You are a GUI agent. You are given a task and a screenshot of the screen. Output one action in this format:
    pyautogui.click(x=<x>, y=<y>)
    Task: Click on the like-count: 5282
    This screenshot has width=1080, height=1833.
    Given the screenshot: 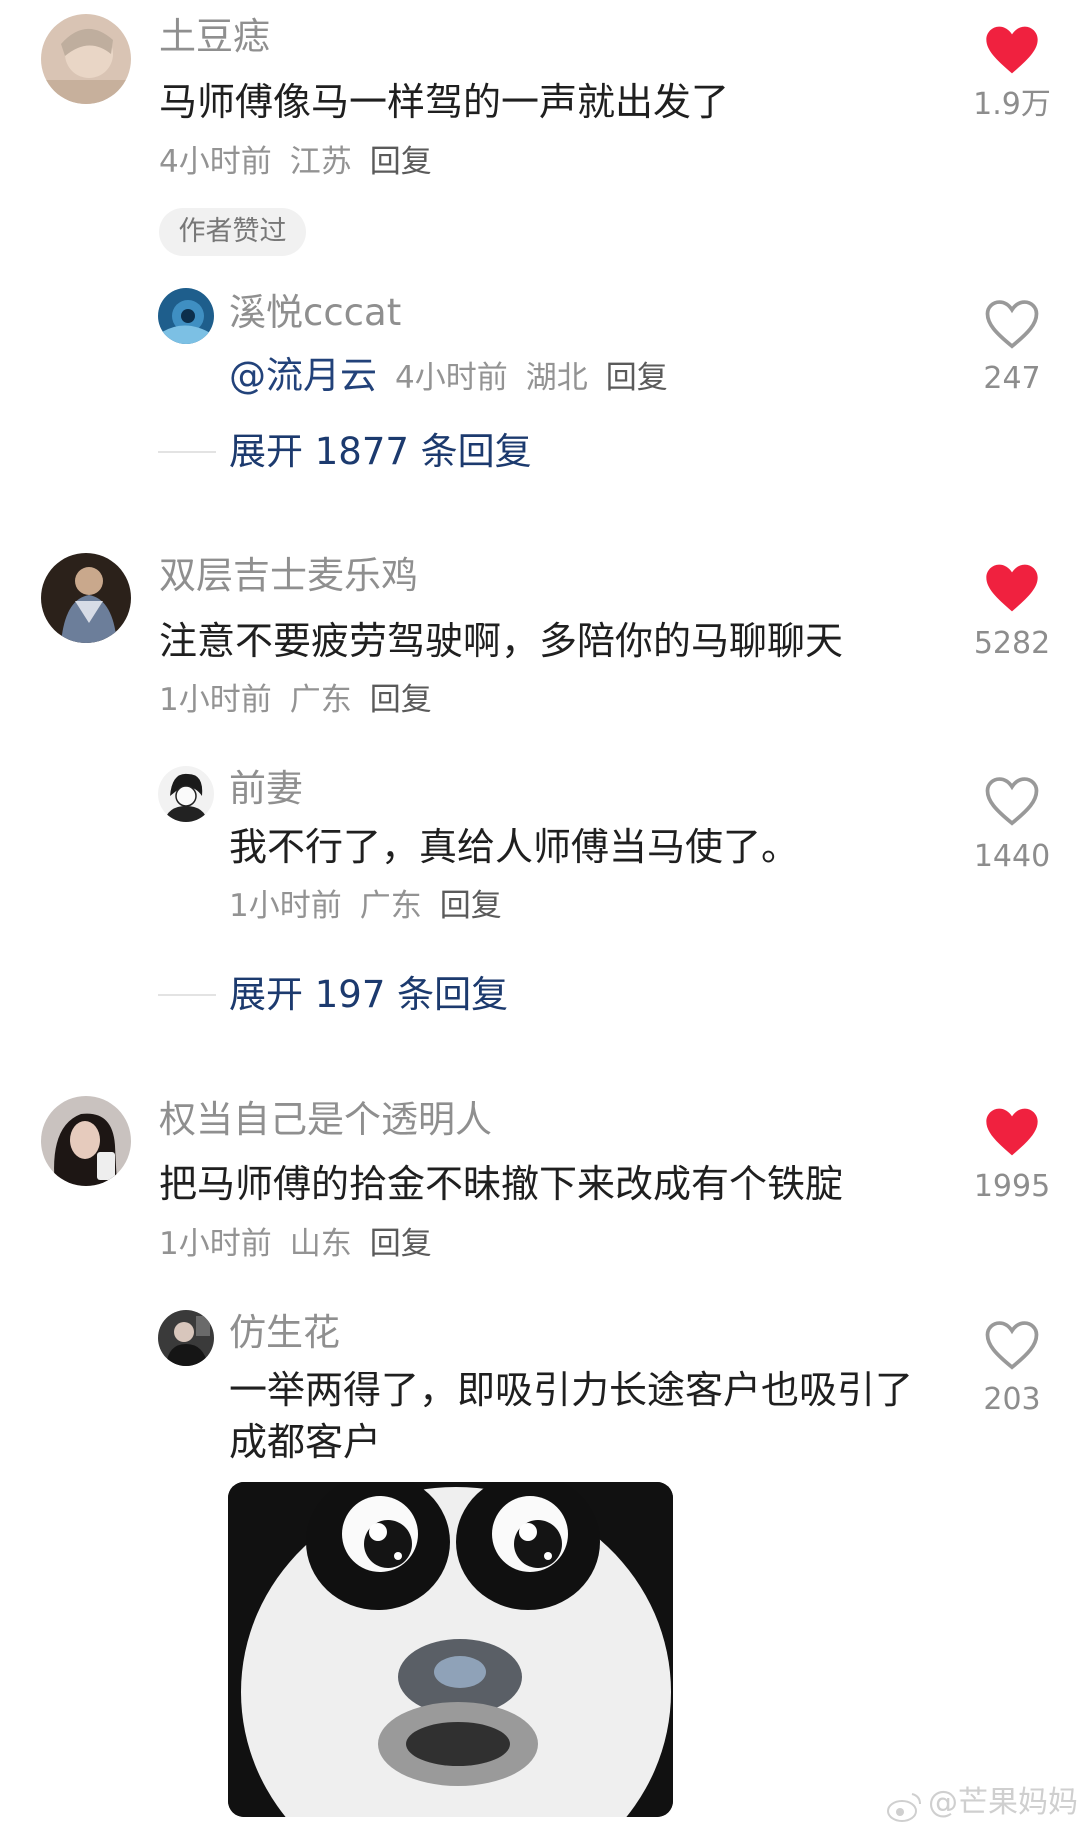 What is the action you would take?
    pyautogui.click(x=1012, y=643)
    